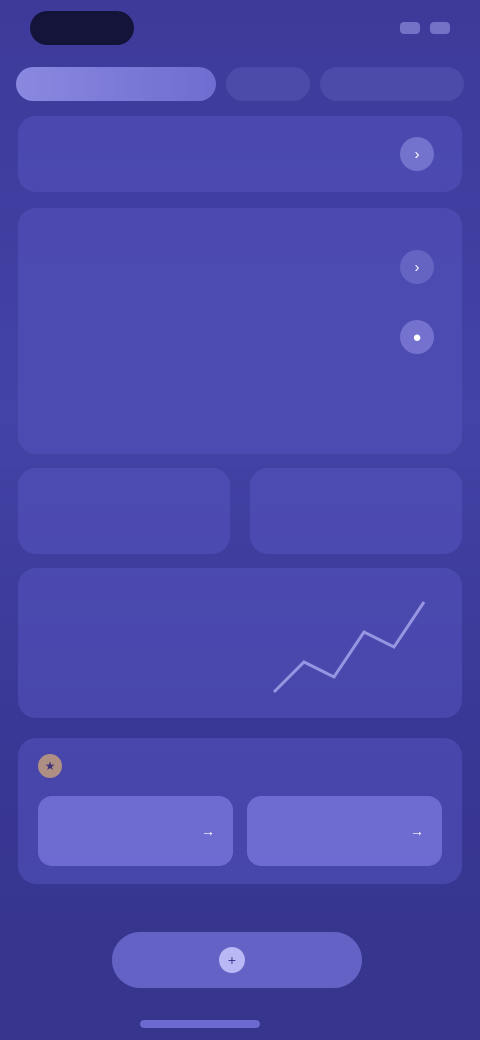 This screenshot has height=1040, width=480. Describe the element at coordinates (50, 766) in the screenshot. I see `star-icon: ★` at that location.